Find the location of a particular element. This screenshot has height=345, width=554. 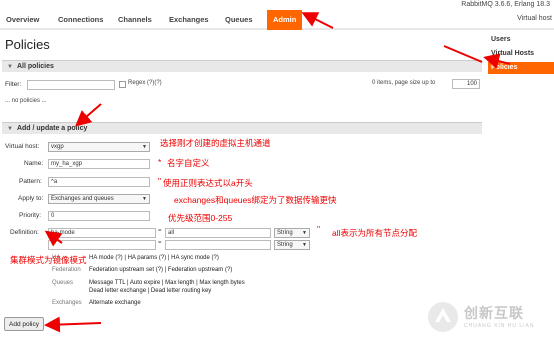

arrow-to-ha-mode is located at coordinates (53, 238).